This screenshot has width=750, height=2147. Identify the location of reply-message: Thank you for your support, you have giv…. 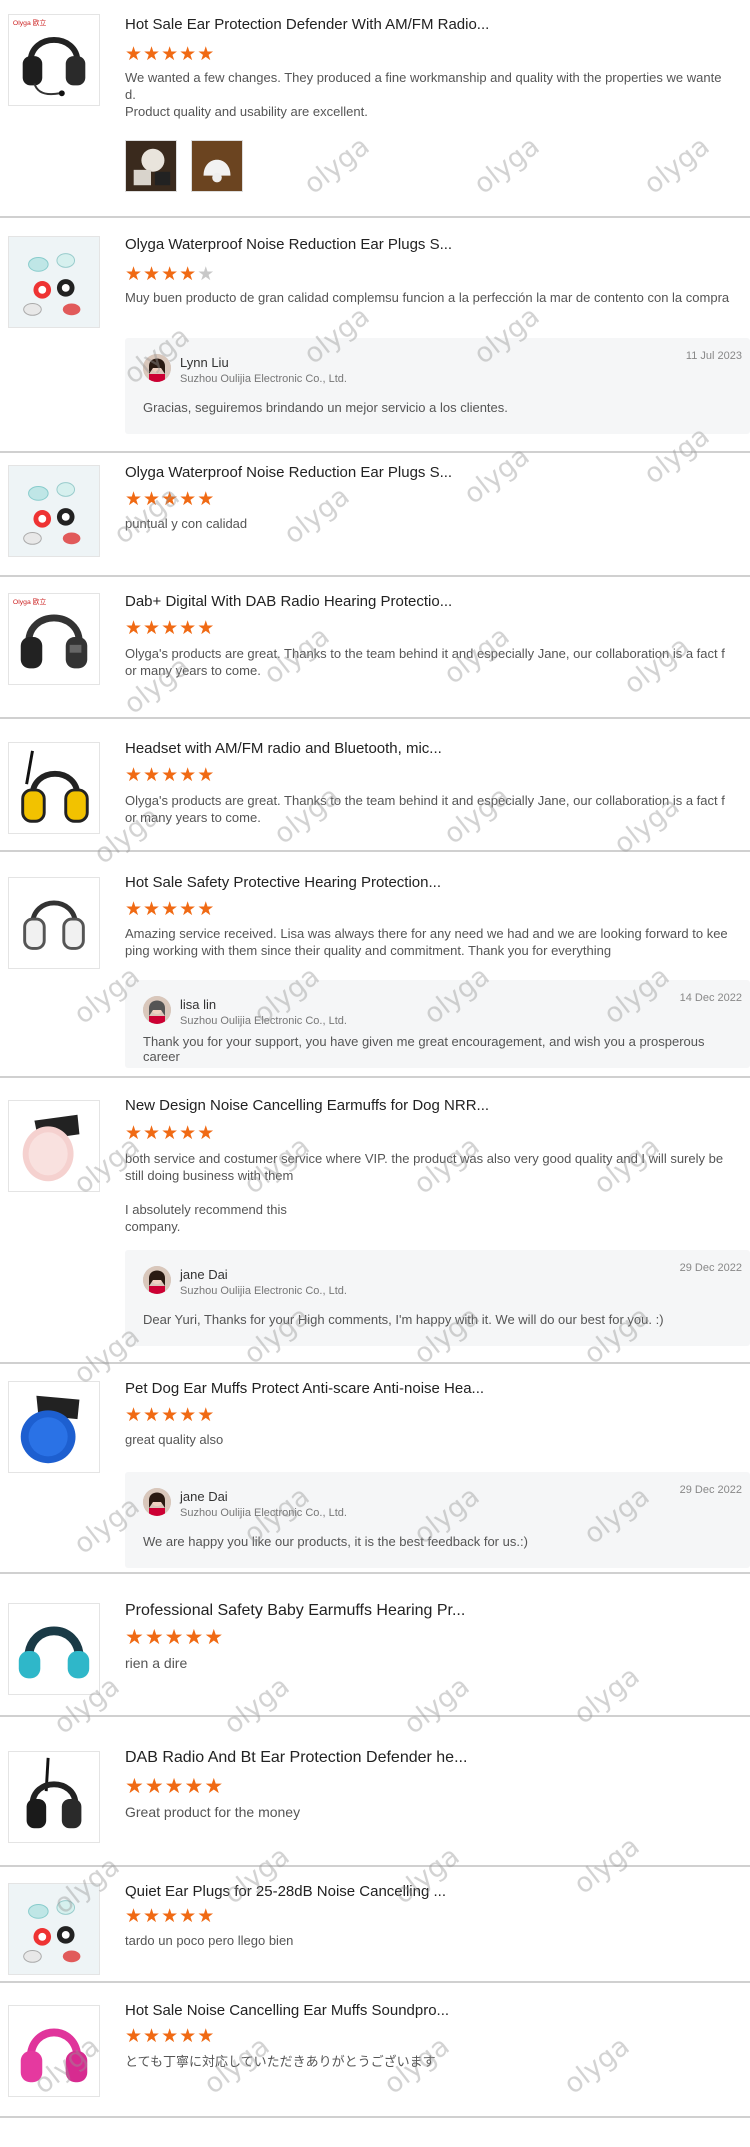
(424, 1049).